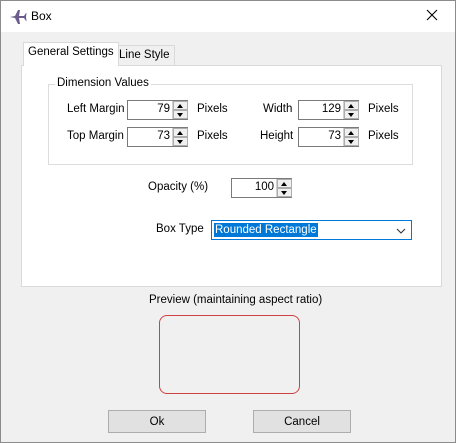 Image resolution: width=456 pixels, height=443 pixels. What do you see at coordinates (401, 230) in the screenshot?
I see `chevron-down-icon` at bounding box center [401, 230].